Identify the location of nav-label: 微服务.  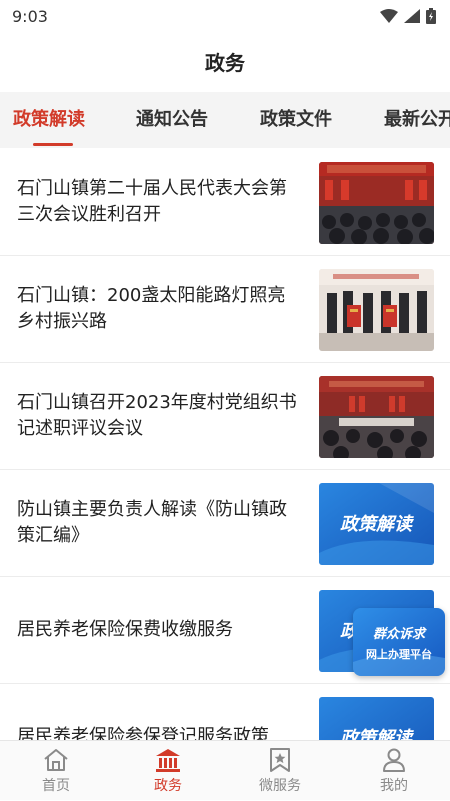
(280, 786).